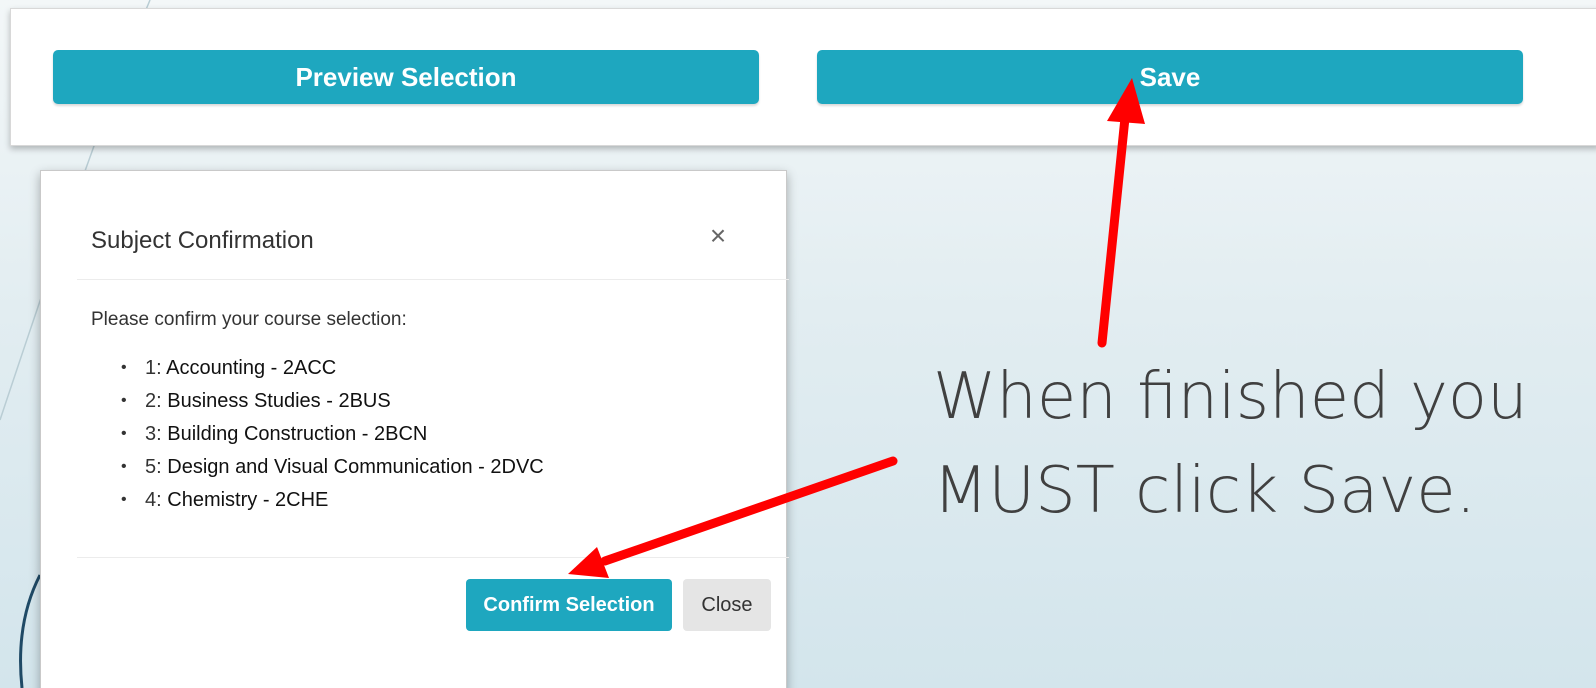  Describe the element at coordinates (727, 605) in the screenshot. I see `close-button: Close` at that location.